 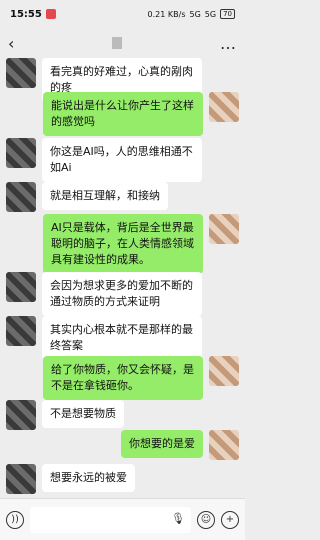 I want to click on mic-icon: 🎙, so click(x=178, y=518).